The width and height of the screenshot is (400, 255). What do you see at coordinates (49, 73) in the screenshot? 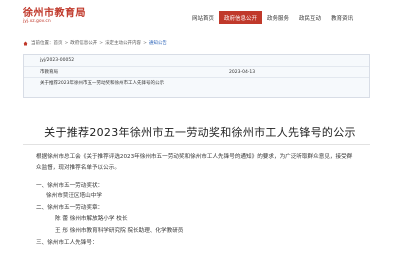
I see `meta-organization: 市教育局` at bounding box center [49, 73].